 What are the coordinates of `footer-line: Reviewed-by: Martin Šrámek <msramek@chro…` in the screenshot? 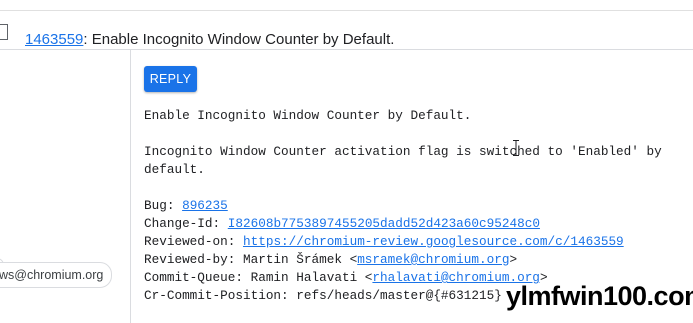 It's located at (414, 260).